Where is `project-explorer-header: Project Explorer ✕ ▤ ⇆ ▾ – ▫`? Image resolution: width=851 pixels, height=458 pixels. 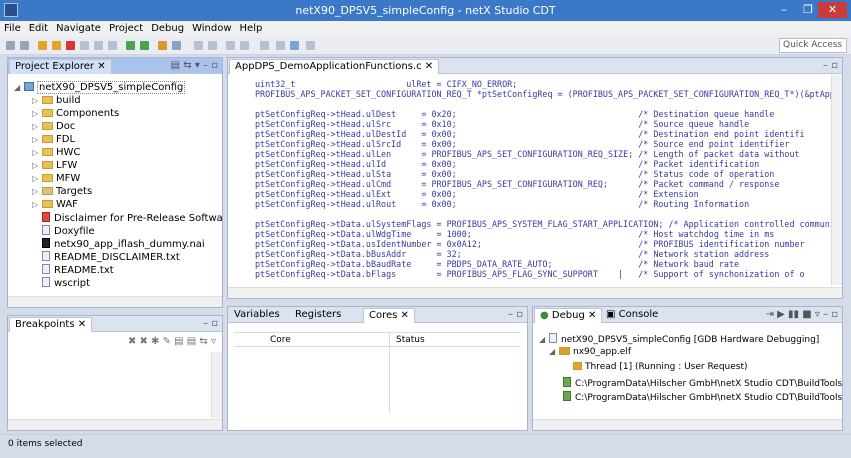 project-explorer-header: Project Explorer ✕ ▤ ⇆ ▾ – ▫ is located at coordinates (115, 66).